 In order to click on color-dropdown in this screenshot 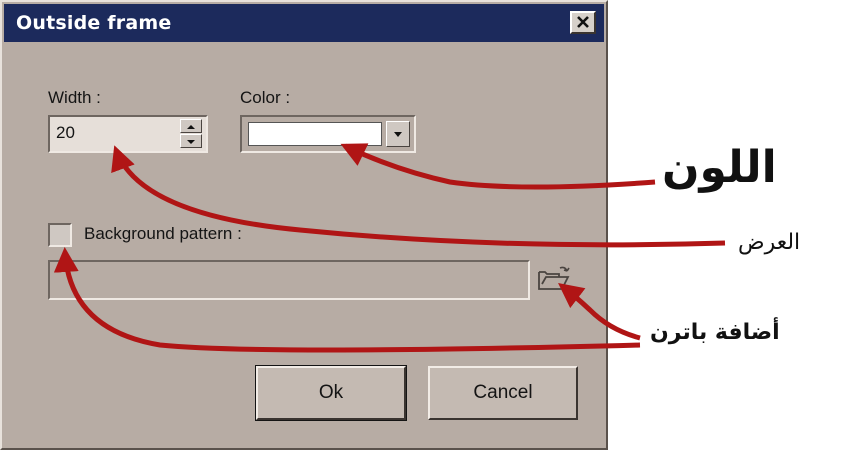, I will do `click(328, 134)`.